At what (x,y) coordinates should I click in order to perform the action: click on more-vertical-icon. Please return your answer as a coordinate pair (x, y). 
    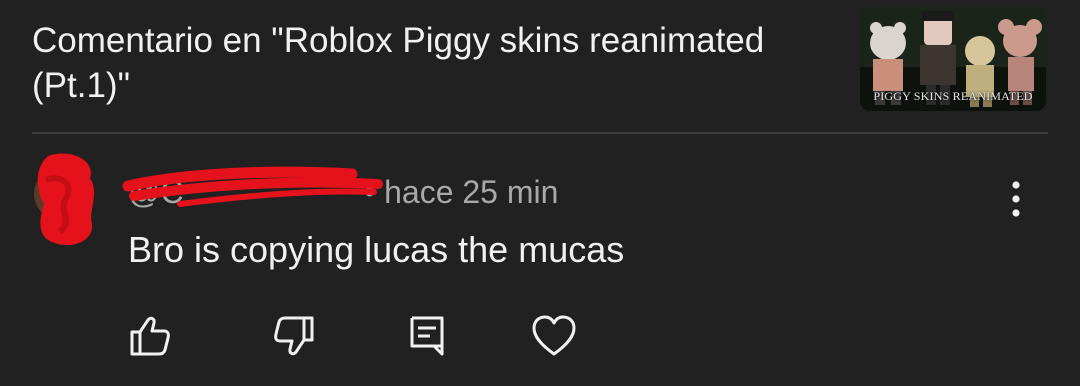
    Looking at the image, I should click on (1016, 199).